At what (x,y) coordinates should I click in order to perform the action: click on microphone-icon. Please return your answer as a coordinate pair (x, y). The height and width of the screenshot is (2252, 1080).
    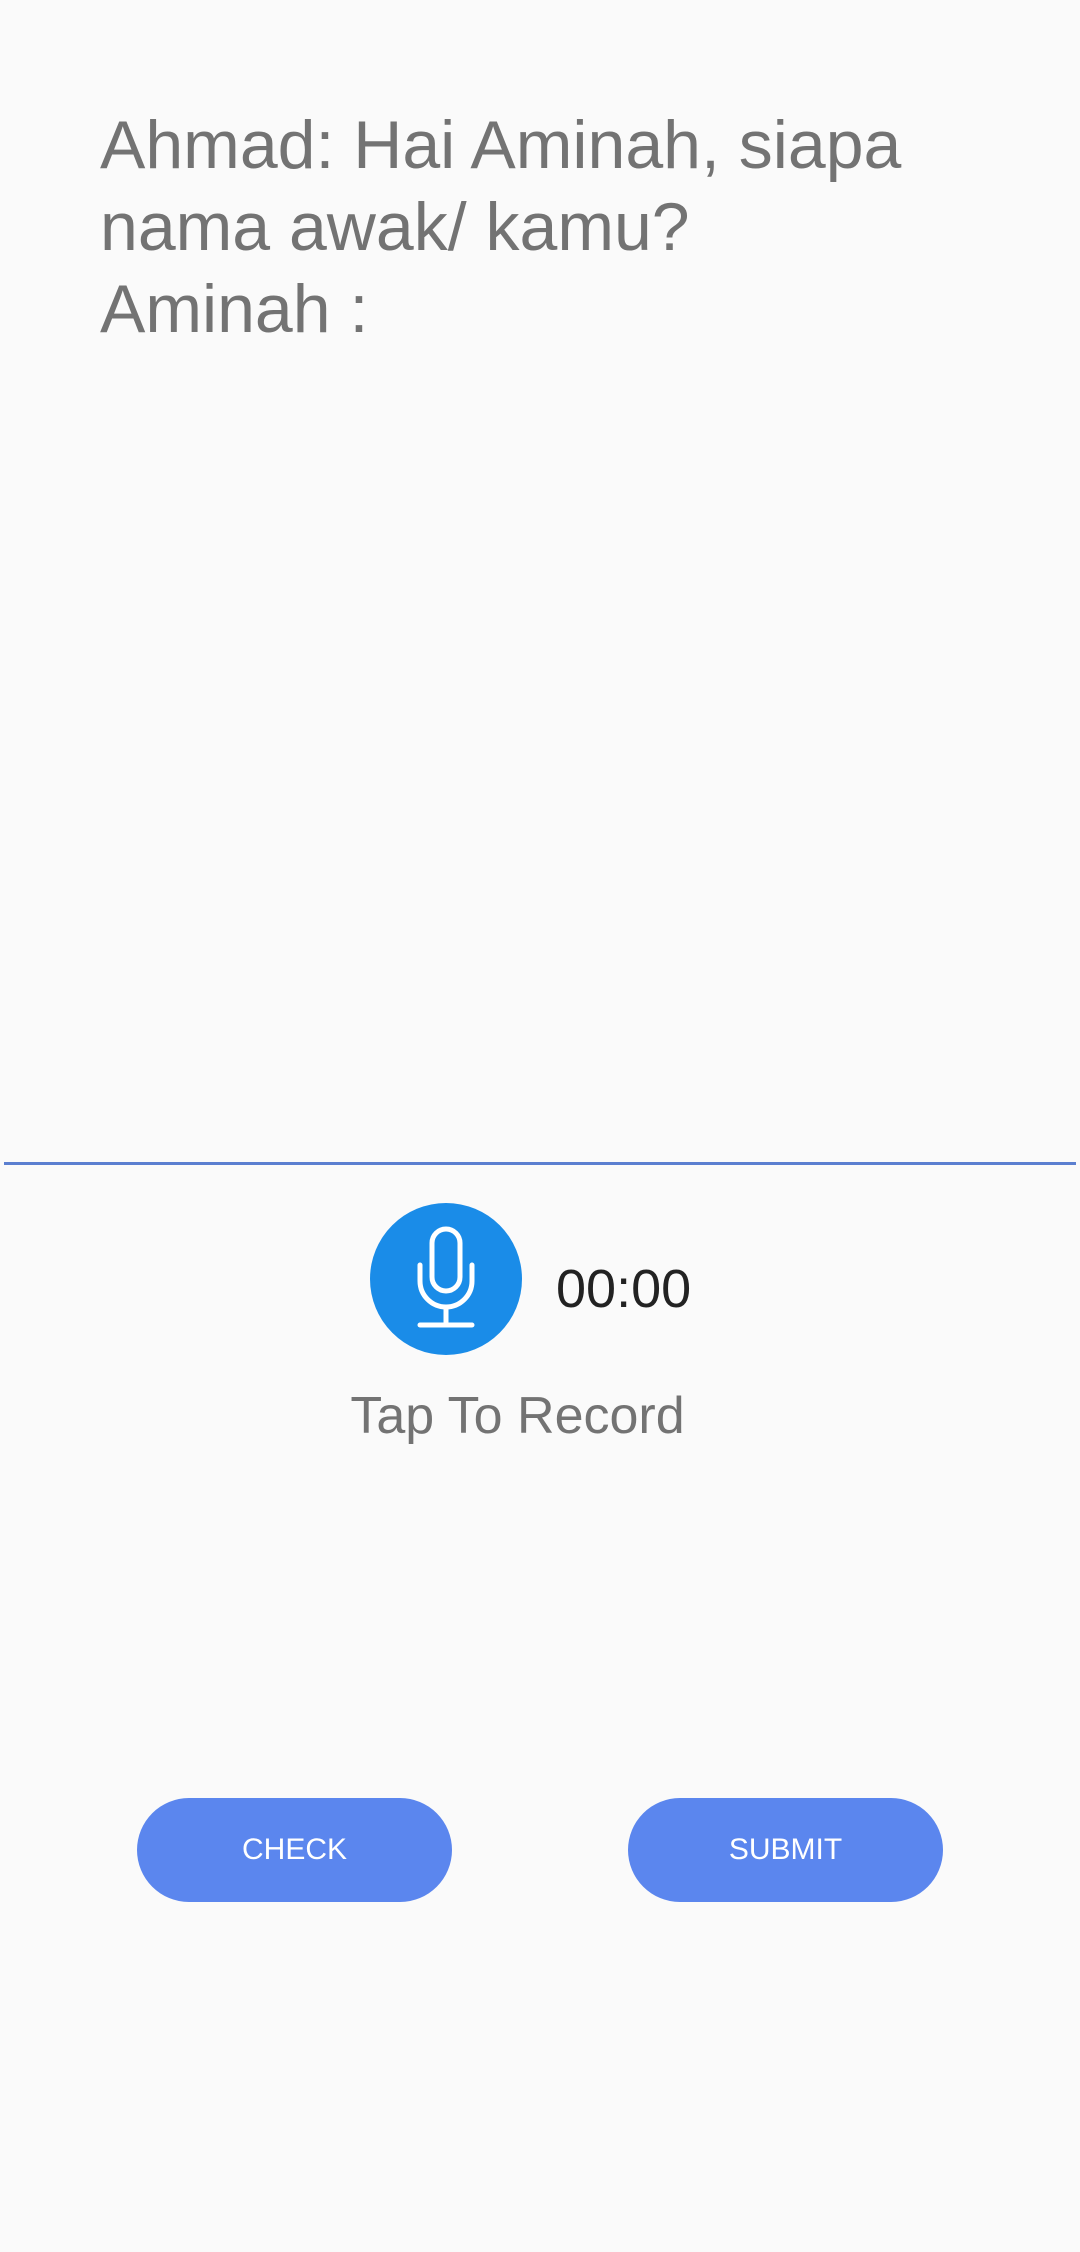
    Looking at the image, I should click on (446, 1277).